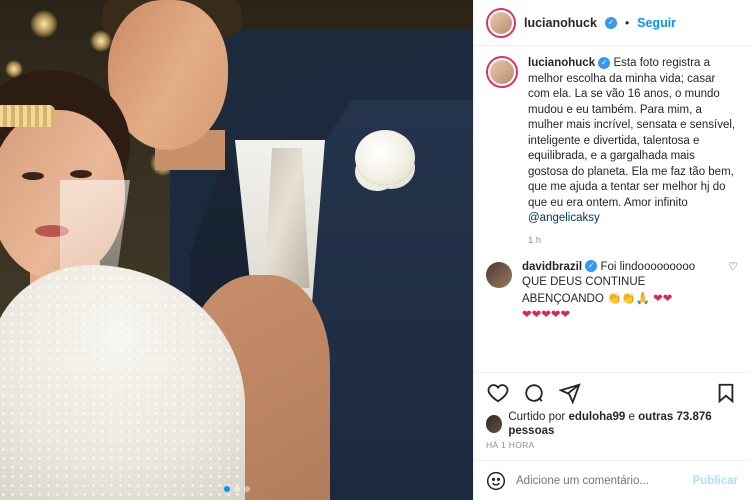 This screenshot has height=500, width=750. I want to click on caption-avatar, so click(502, 72).